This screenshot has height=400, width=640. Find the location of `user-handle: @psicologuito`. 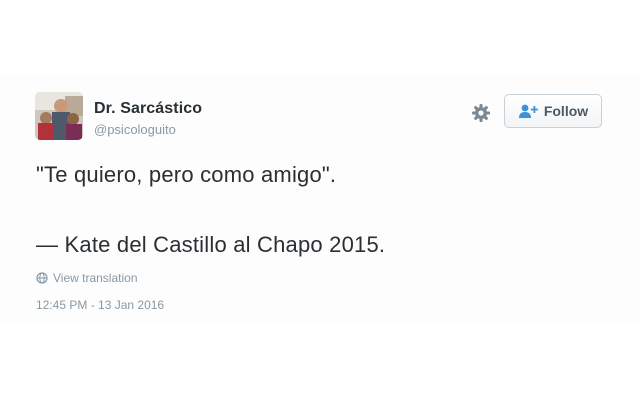

user-handle: @psicologuito is located at coordinates (135, 129).